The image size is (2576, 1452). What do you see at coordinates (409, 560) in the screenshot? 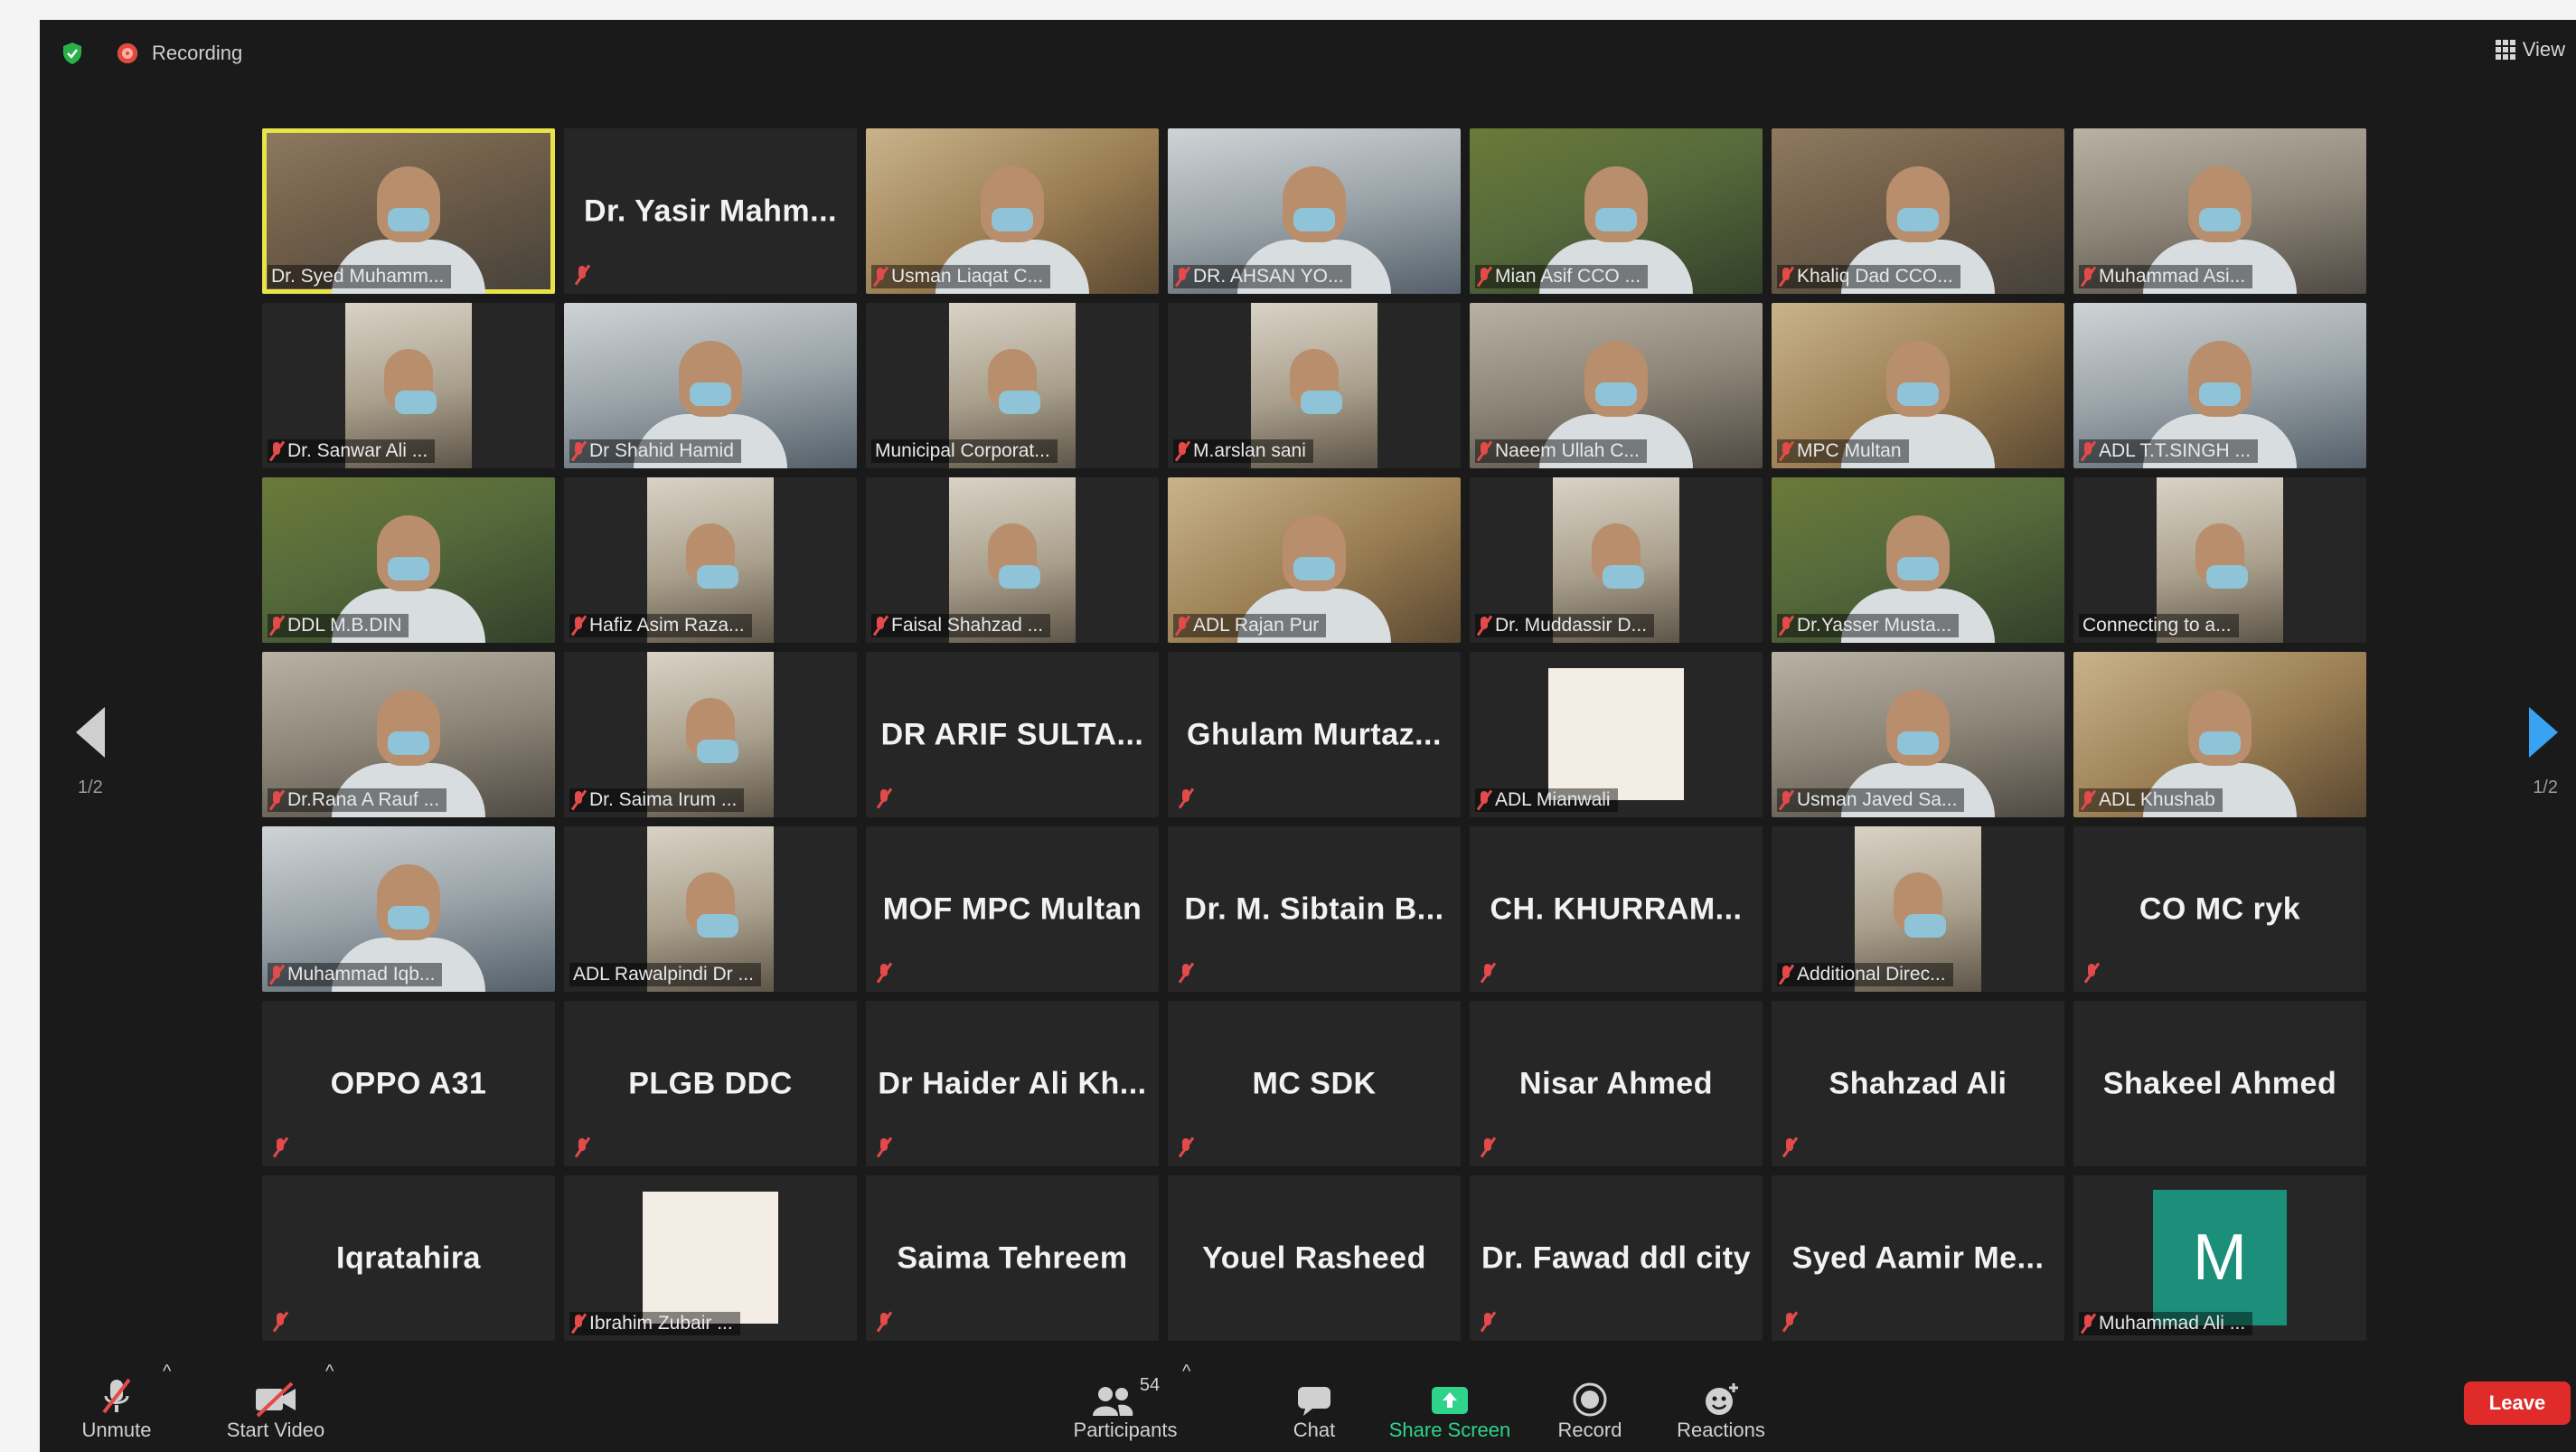
I see `participant-tile: DDL M.B.DIN` at bounding box center [409, 560].